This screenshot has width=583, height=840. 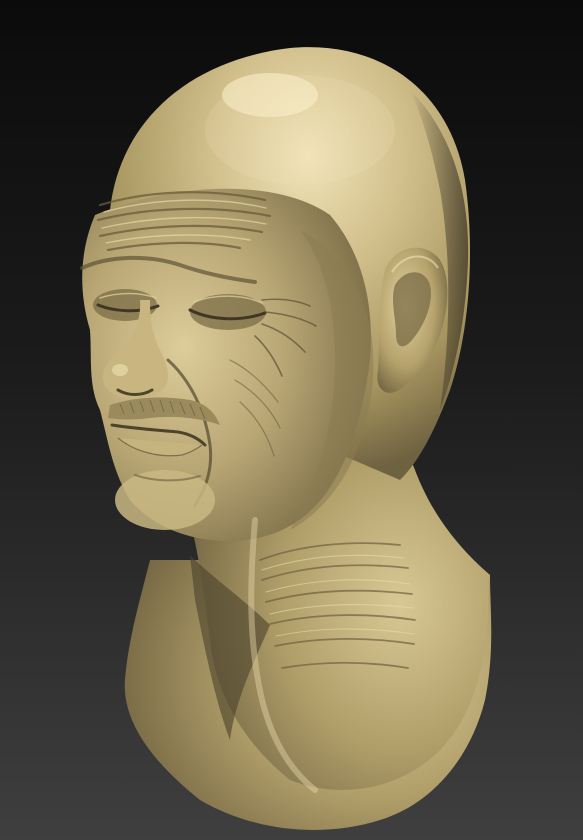 What do you see at coordinates (165, 500) in the screenshot?
I see `chin` at bounding box center [165, 500].